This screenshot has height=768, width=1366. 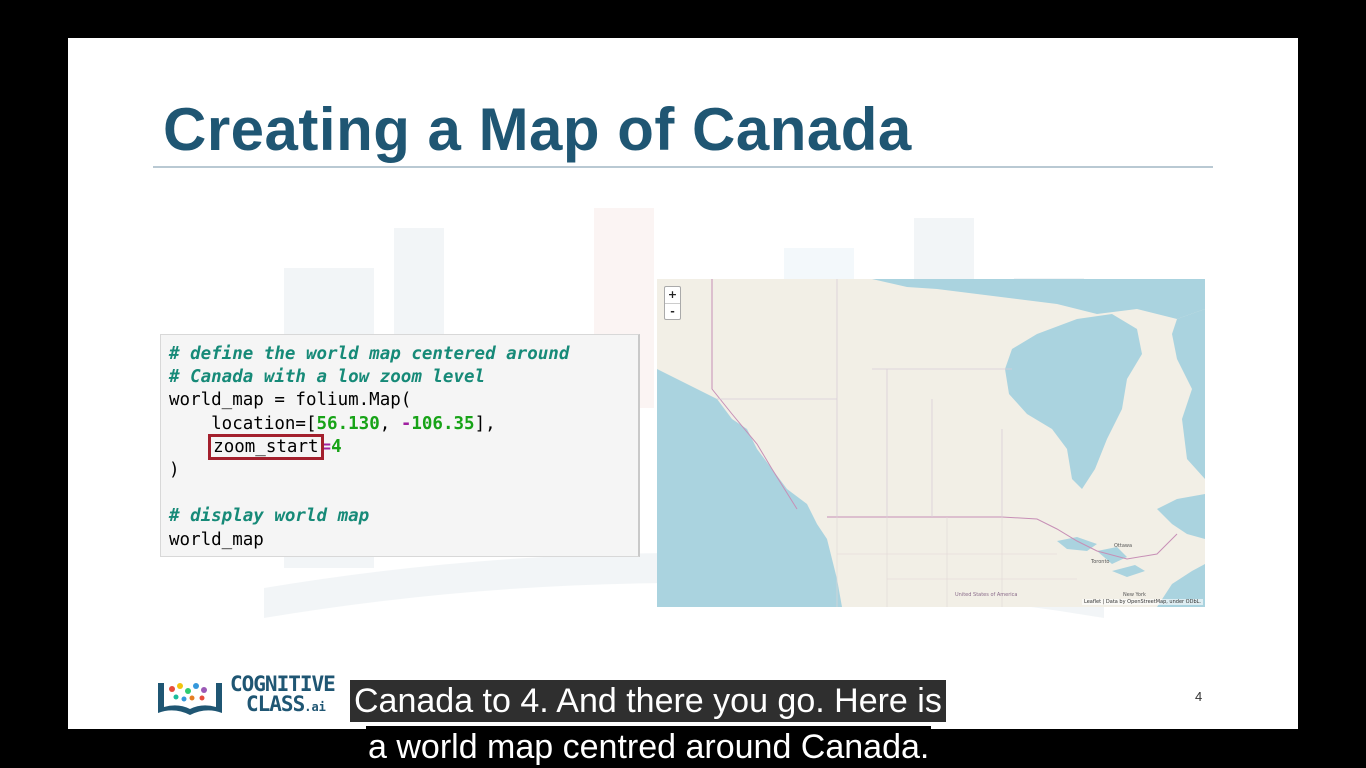 What do you see at coordinates (403, 470) in the screenshot?
I see `code-line: )` at bounding box center [403, 470].